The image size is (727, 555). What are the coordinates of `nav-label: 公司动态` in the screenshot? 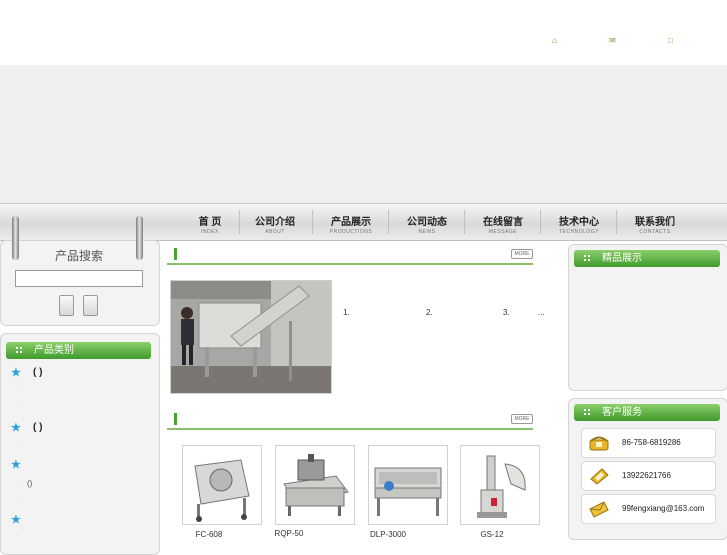 It's located at (427, 222).